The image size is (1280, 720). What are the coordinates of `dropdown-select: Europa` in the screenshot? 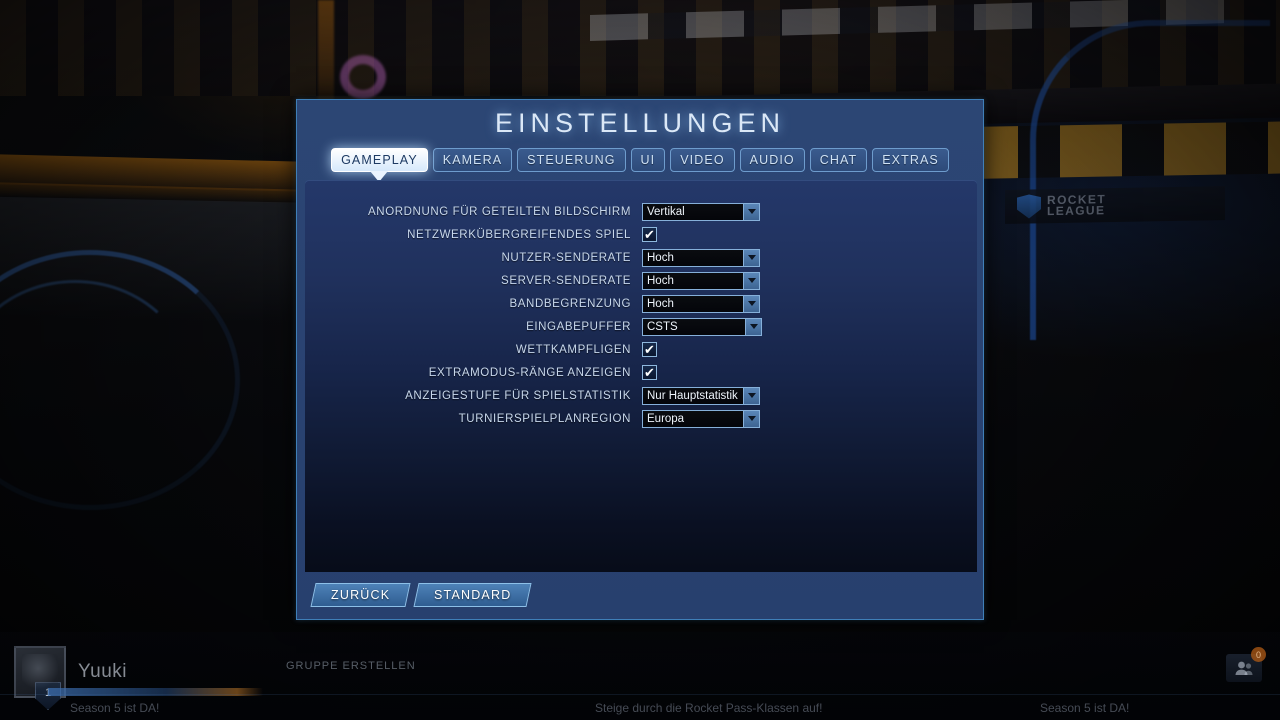 It's located at (701, 418).